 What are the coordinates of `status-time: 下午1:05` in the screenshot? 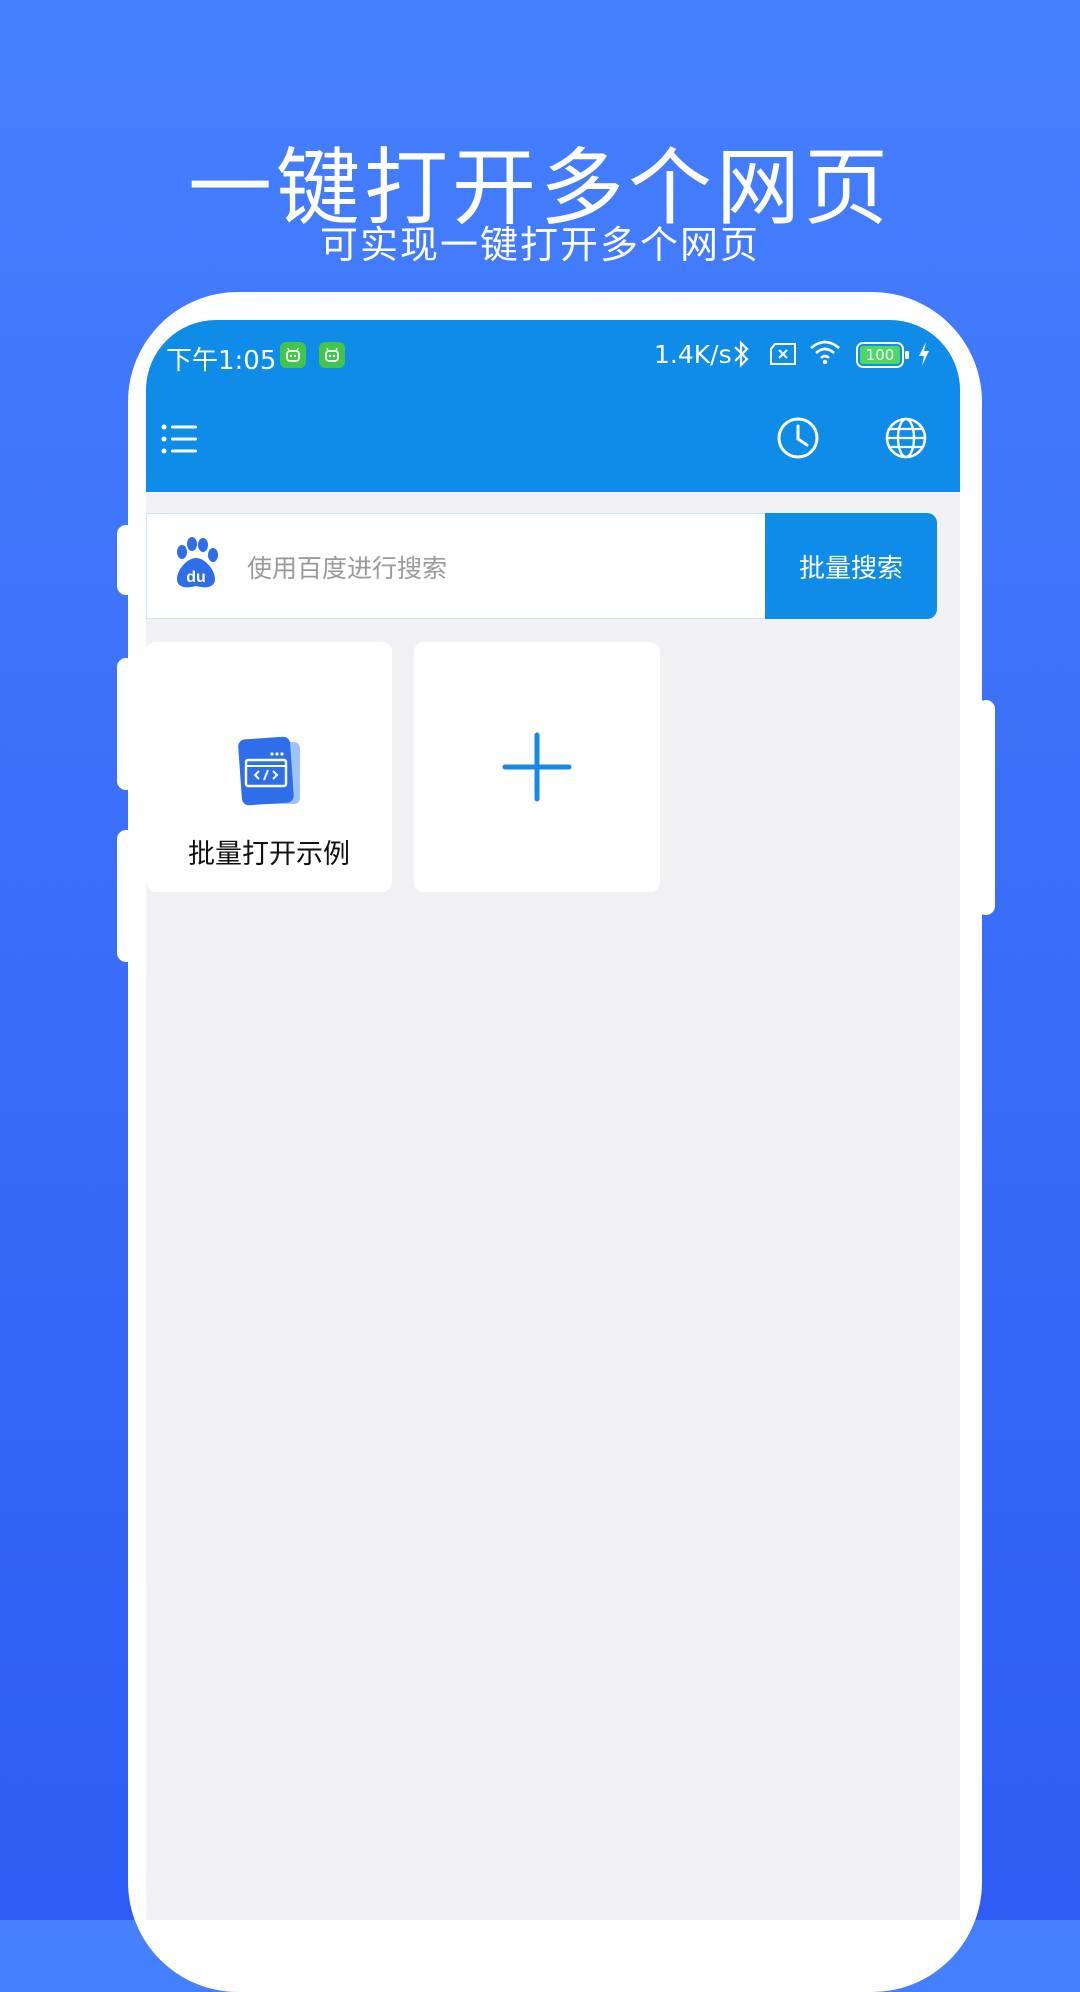 It's located at (221, 361).